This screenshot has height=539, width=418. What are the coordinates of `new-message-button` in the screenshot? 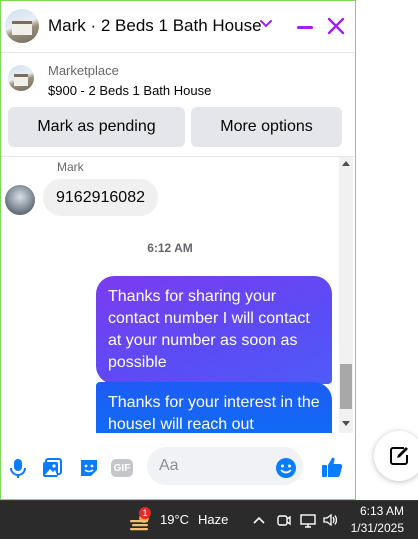 It's located at (396, 456).